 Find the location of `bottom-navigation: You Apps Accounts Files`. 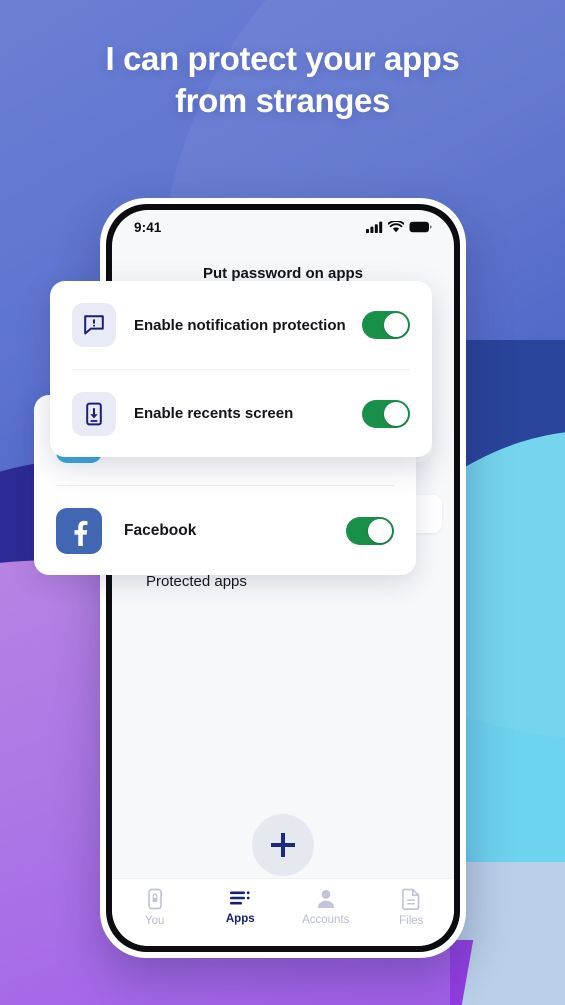

bottom-navigation: You Apps Accounts Files is located at coordinates (283, 912).